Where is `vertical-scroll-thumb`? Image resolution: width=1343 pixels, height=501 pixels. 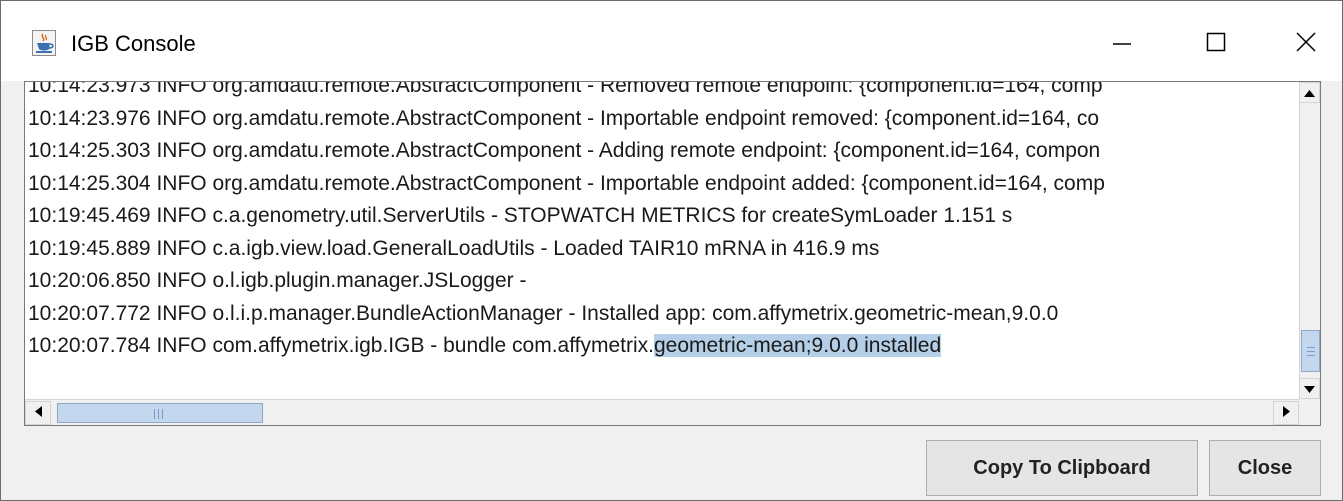 vertical-scroll-thumb is located at coordinates (1310, 351).